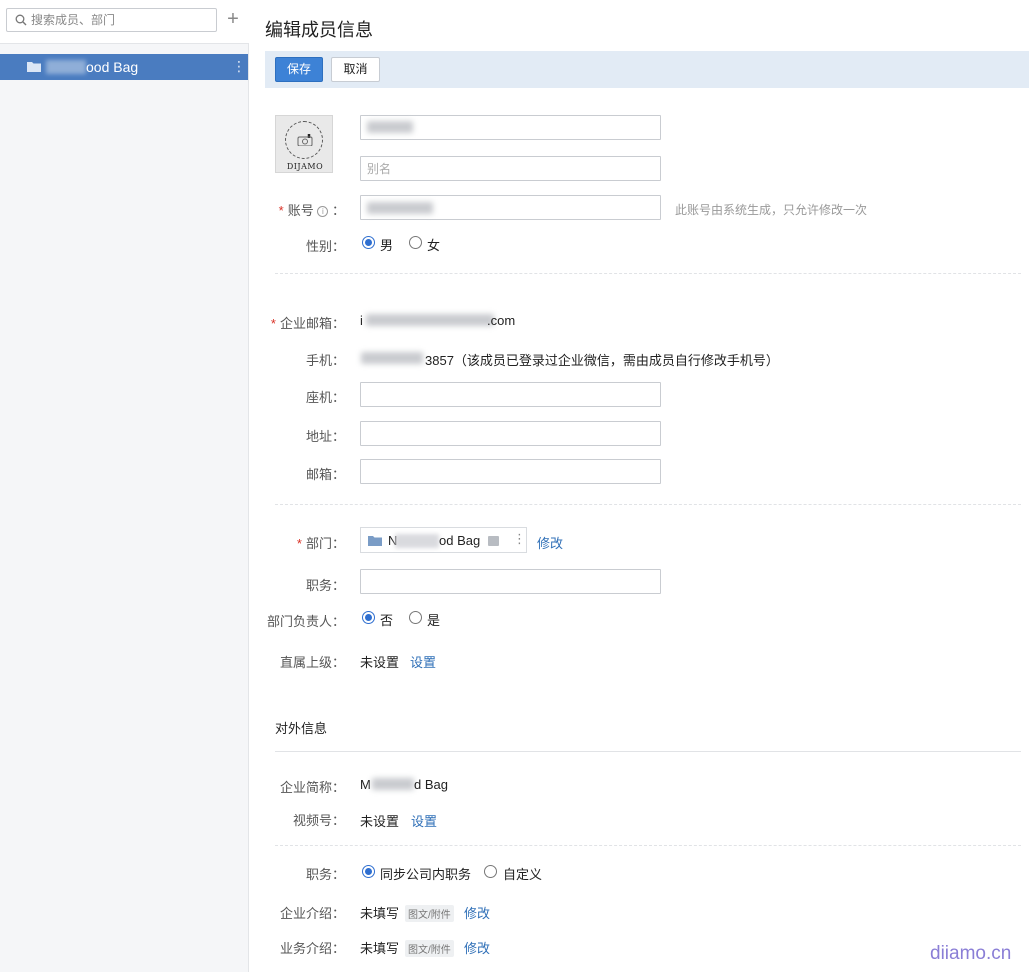 Image resolution: width=1035 pixels, height=972 pixels. What do you see at coordinates (361, 320) in the screenshot?
I see `email-prefix: i` at bounding box center [361, 320].